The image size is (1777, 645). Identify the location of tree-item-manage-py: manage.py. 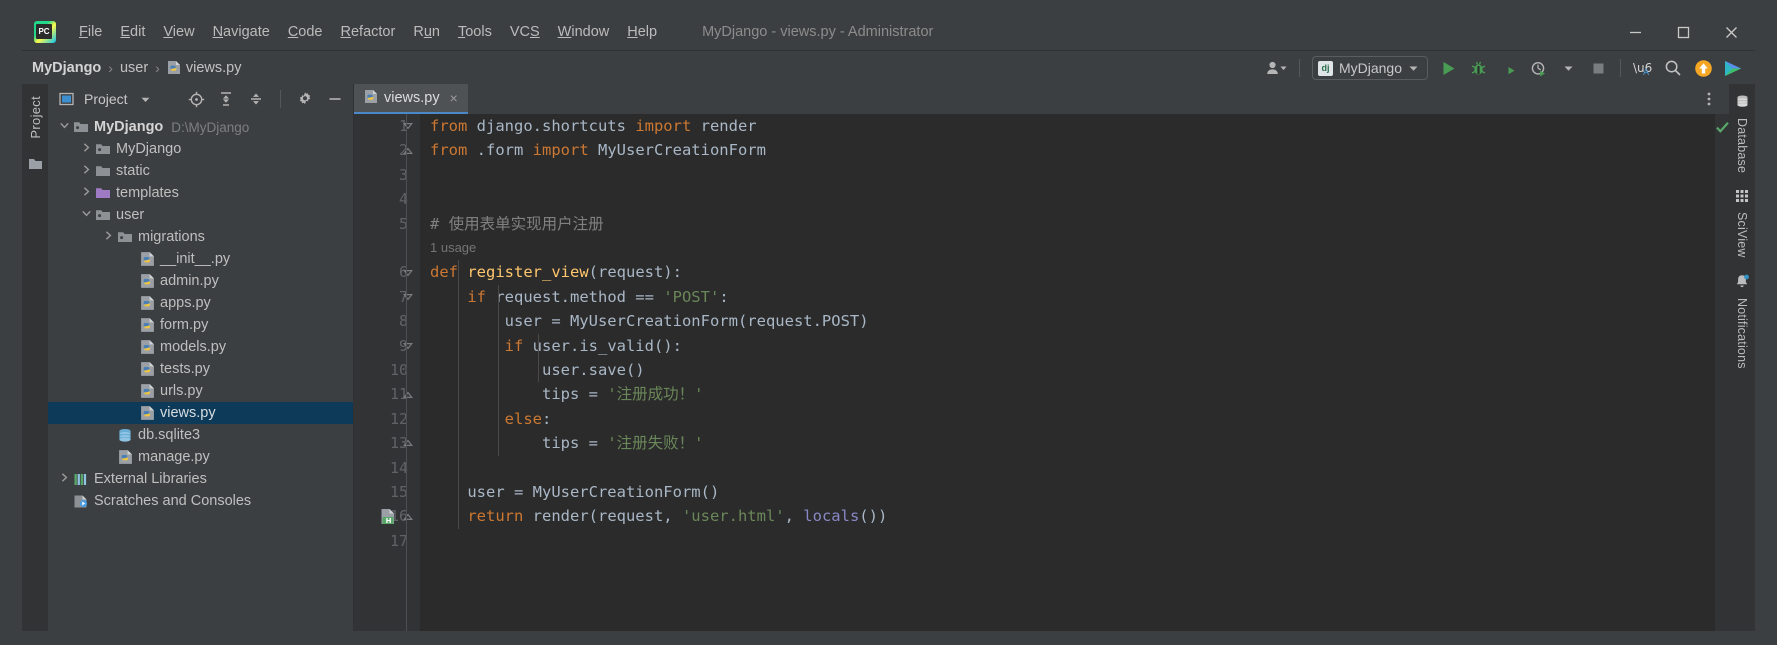
(200, 457).